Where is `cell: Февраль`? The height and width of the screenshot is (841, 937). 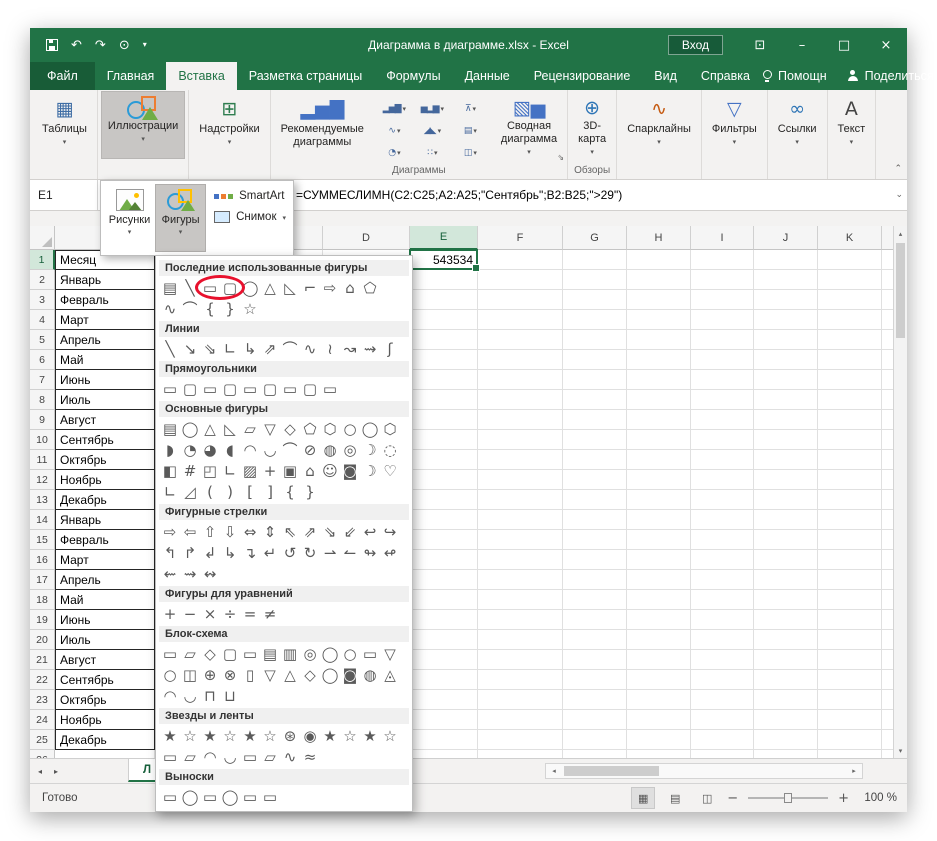 cell: Февраль is located at coordinates (105, 540).